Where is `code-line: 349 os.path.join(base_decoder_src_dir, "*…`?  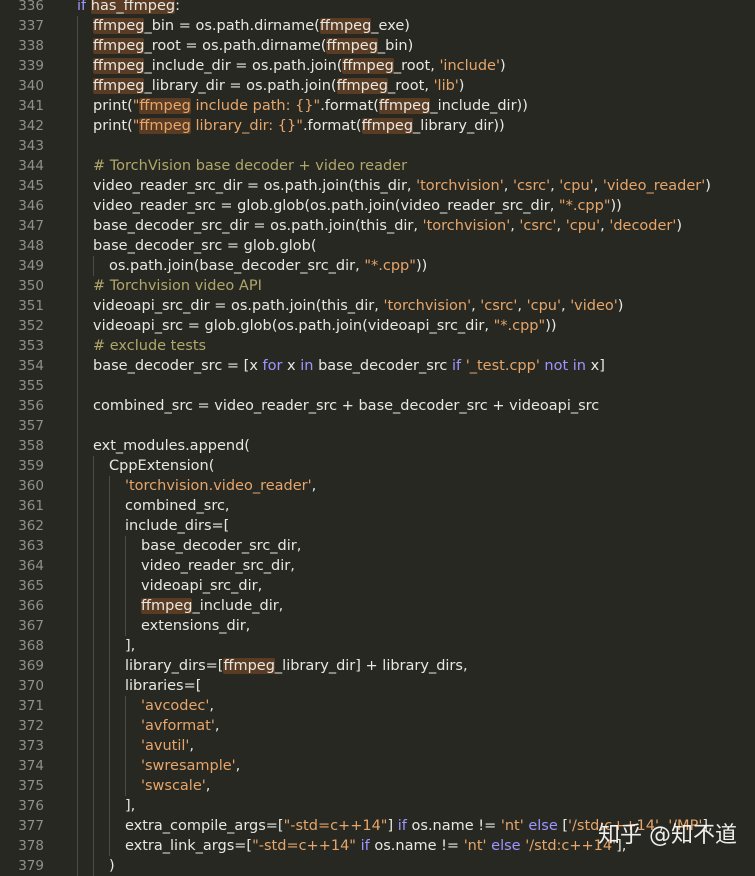
code-line: 349 os.path.join(base_decoder_src_dir, "*… is located at coordinates (377, 266).